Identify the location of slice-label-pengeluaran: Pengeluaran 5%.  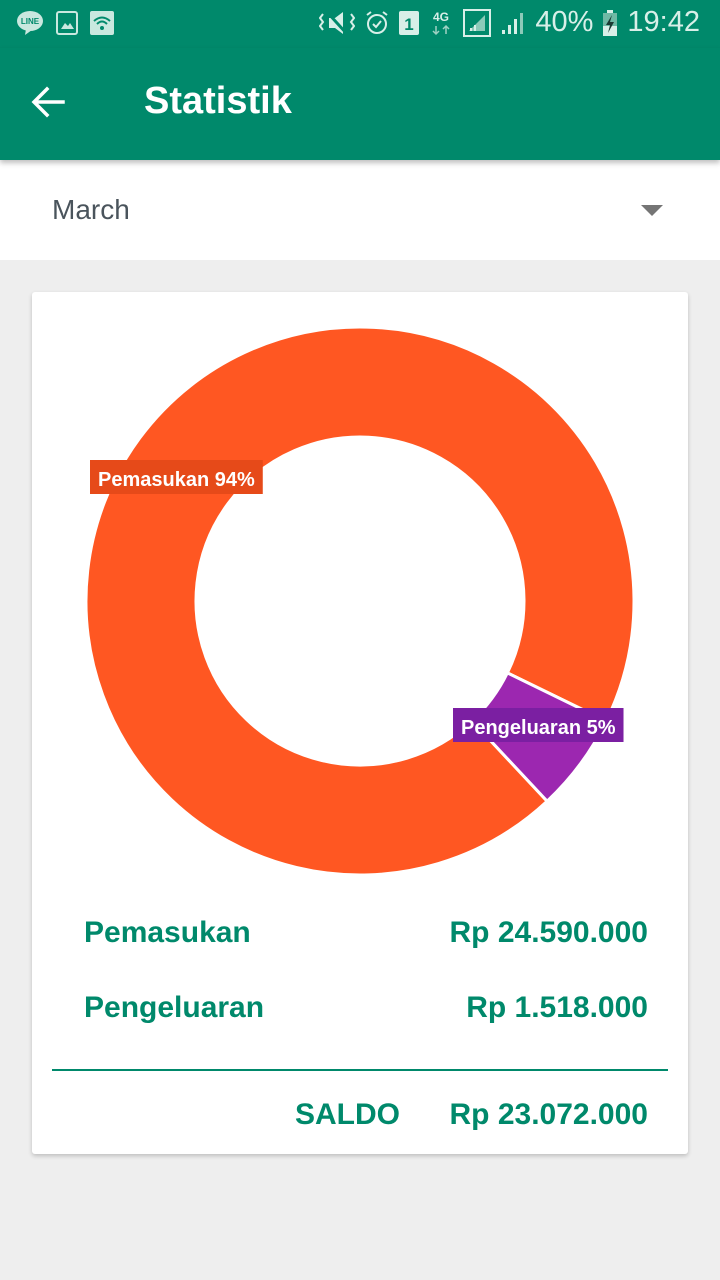
(538, 725).